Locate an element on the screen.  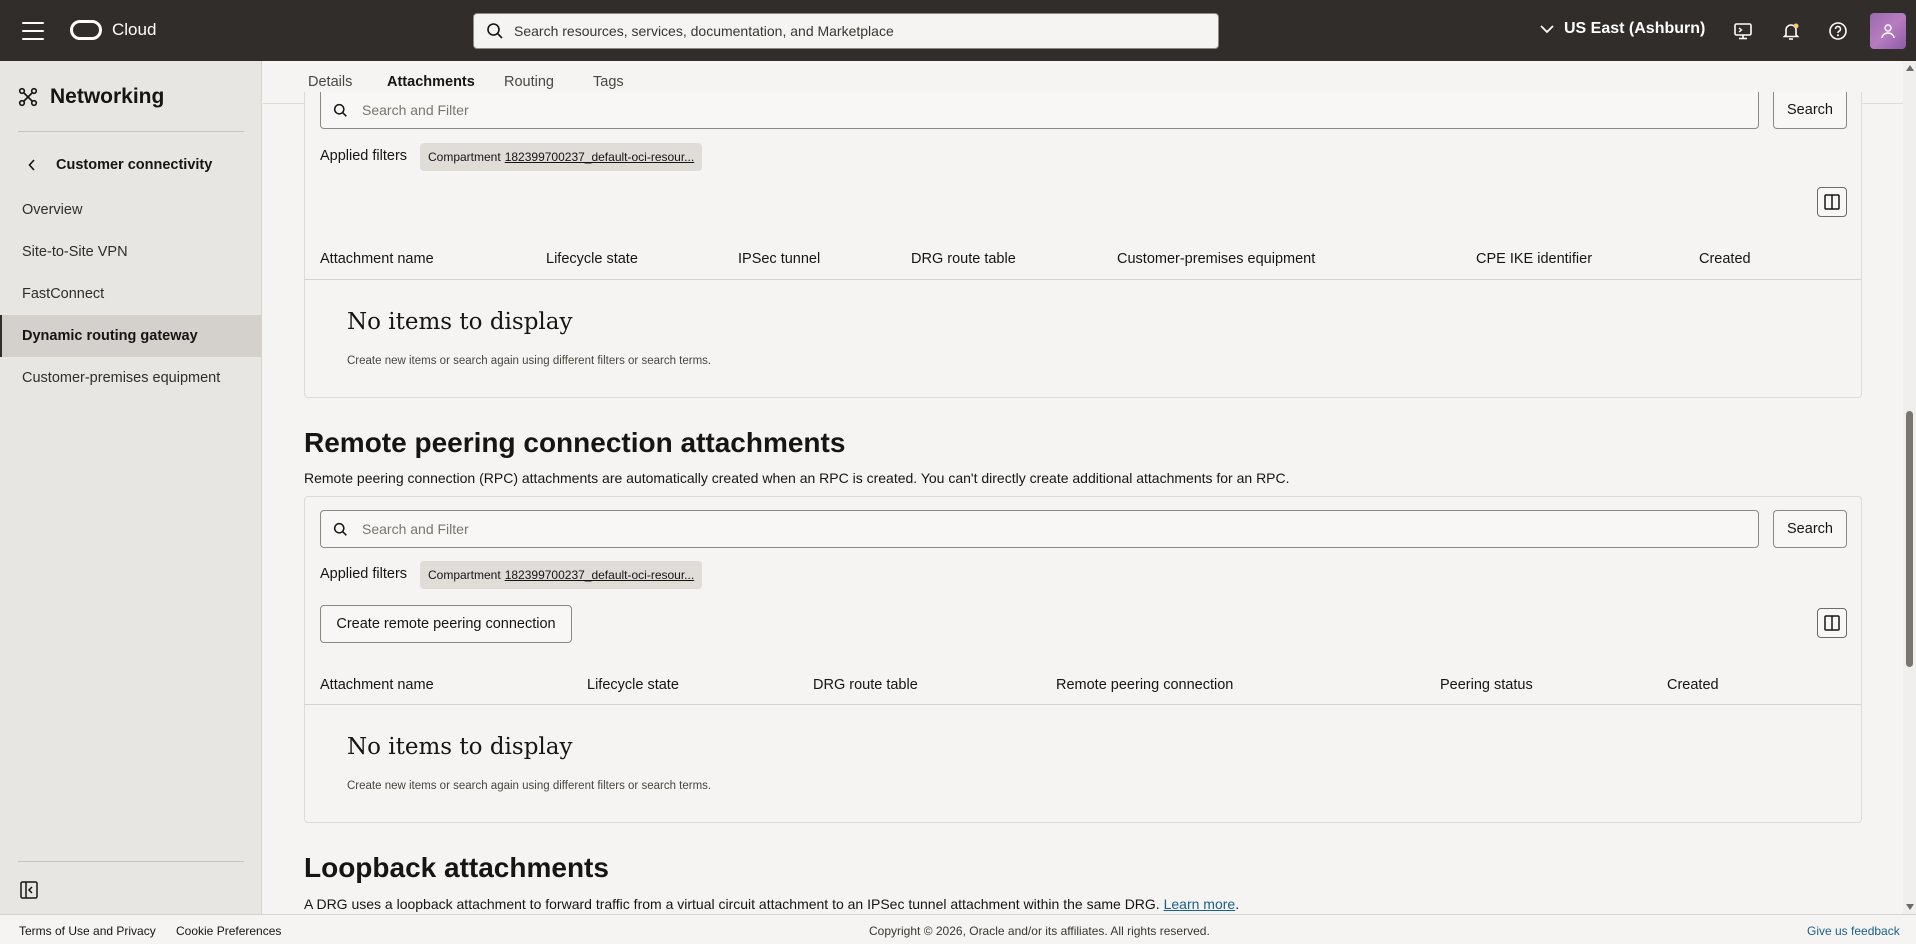
learn-more-link: Learn more is located at coordinates (1200, 904).